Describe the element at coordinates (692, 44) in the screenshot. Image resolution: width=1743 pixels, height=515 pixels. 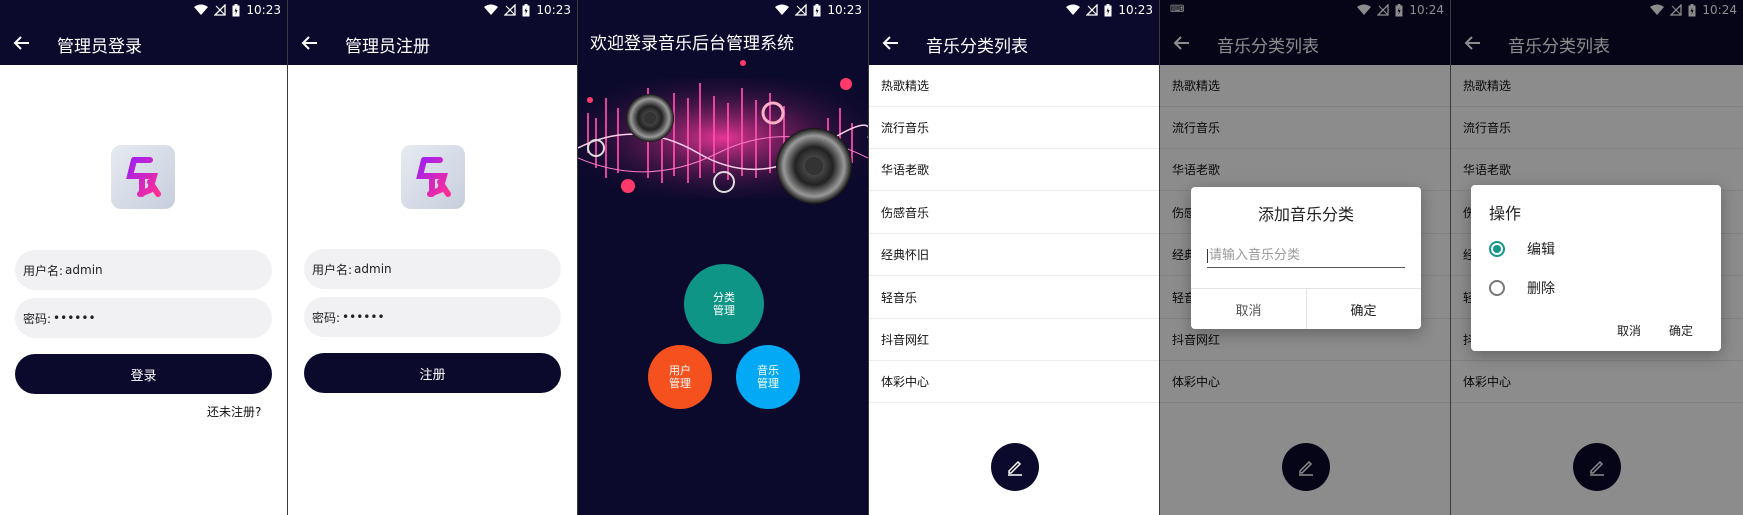
I see `page-title: 欢迎登录音乐后台管理系统` at that location.